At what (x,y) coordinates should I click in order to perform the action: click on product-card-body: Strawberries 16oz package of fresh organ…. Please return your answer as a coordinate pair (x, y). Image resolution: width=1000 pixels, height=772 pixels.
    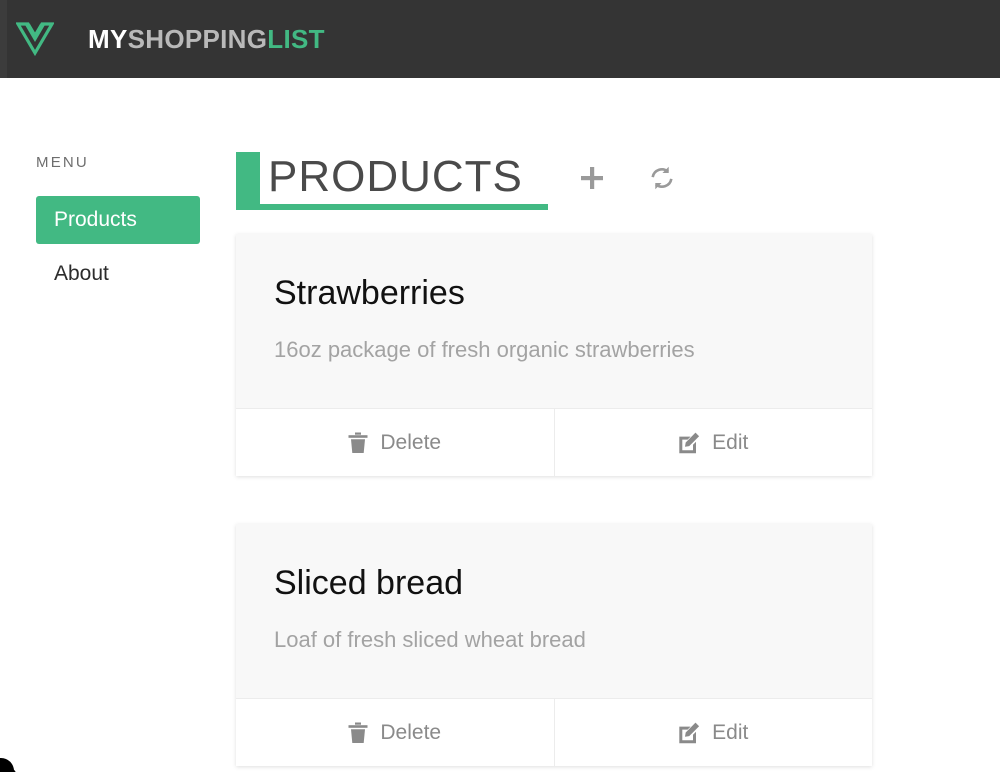
    Looking at the image, I should click on (554, 321).